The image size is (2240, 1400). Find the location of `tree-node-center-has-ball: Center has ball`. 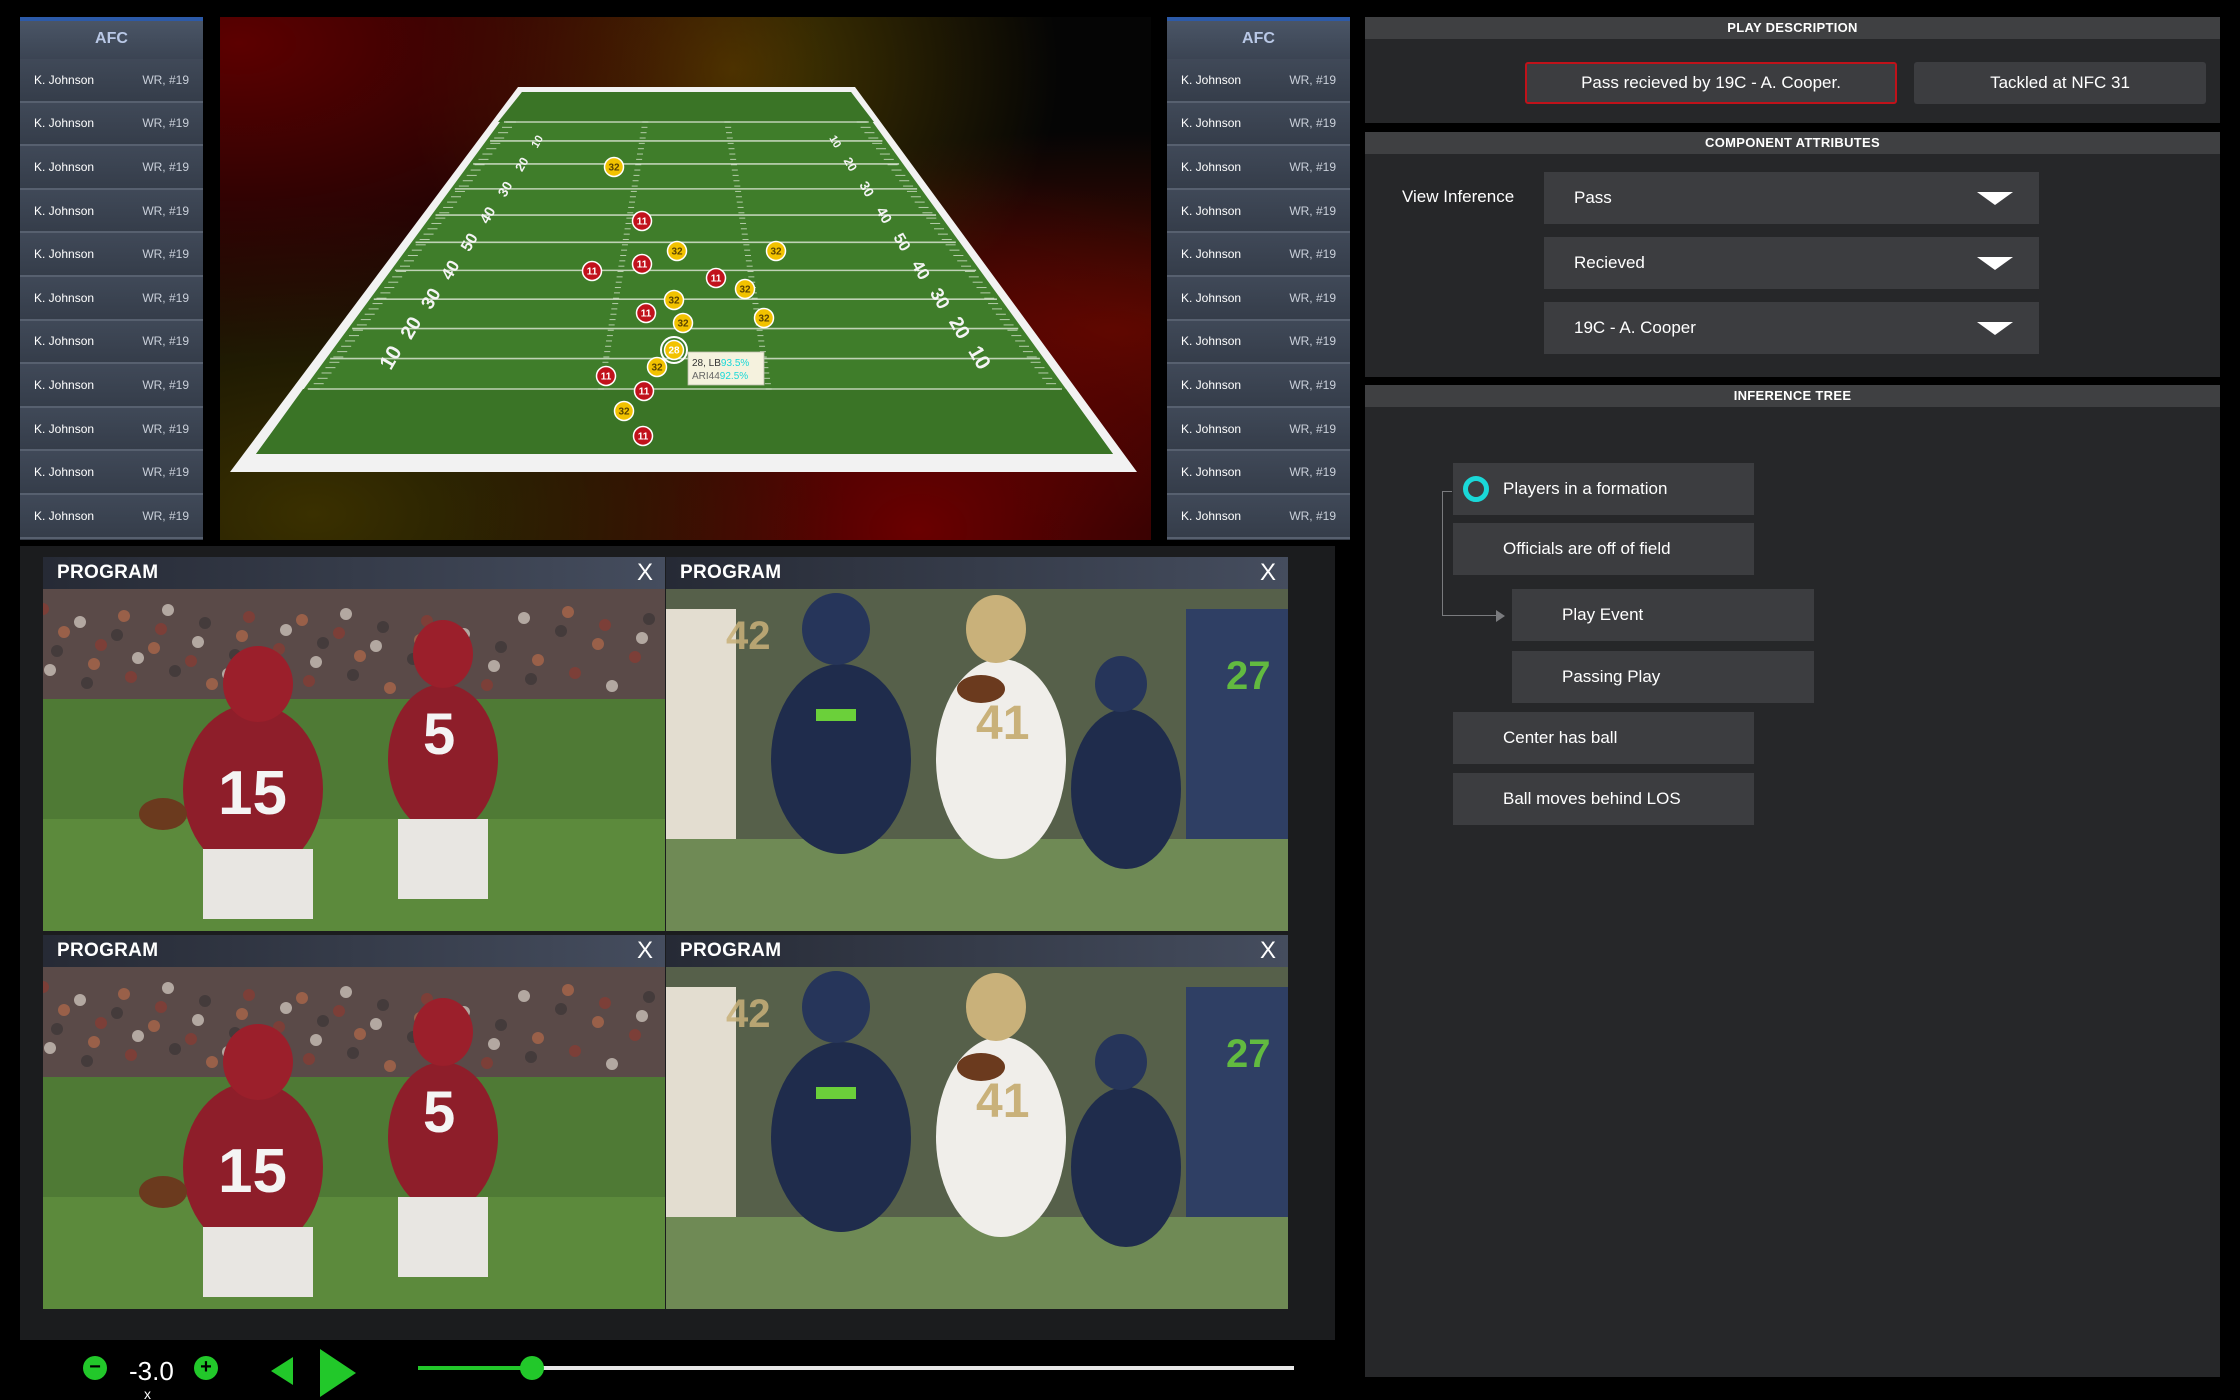

tree-node-center-has-ball: Center has ball is located at coordinates (1603, 738).